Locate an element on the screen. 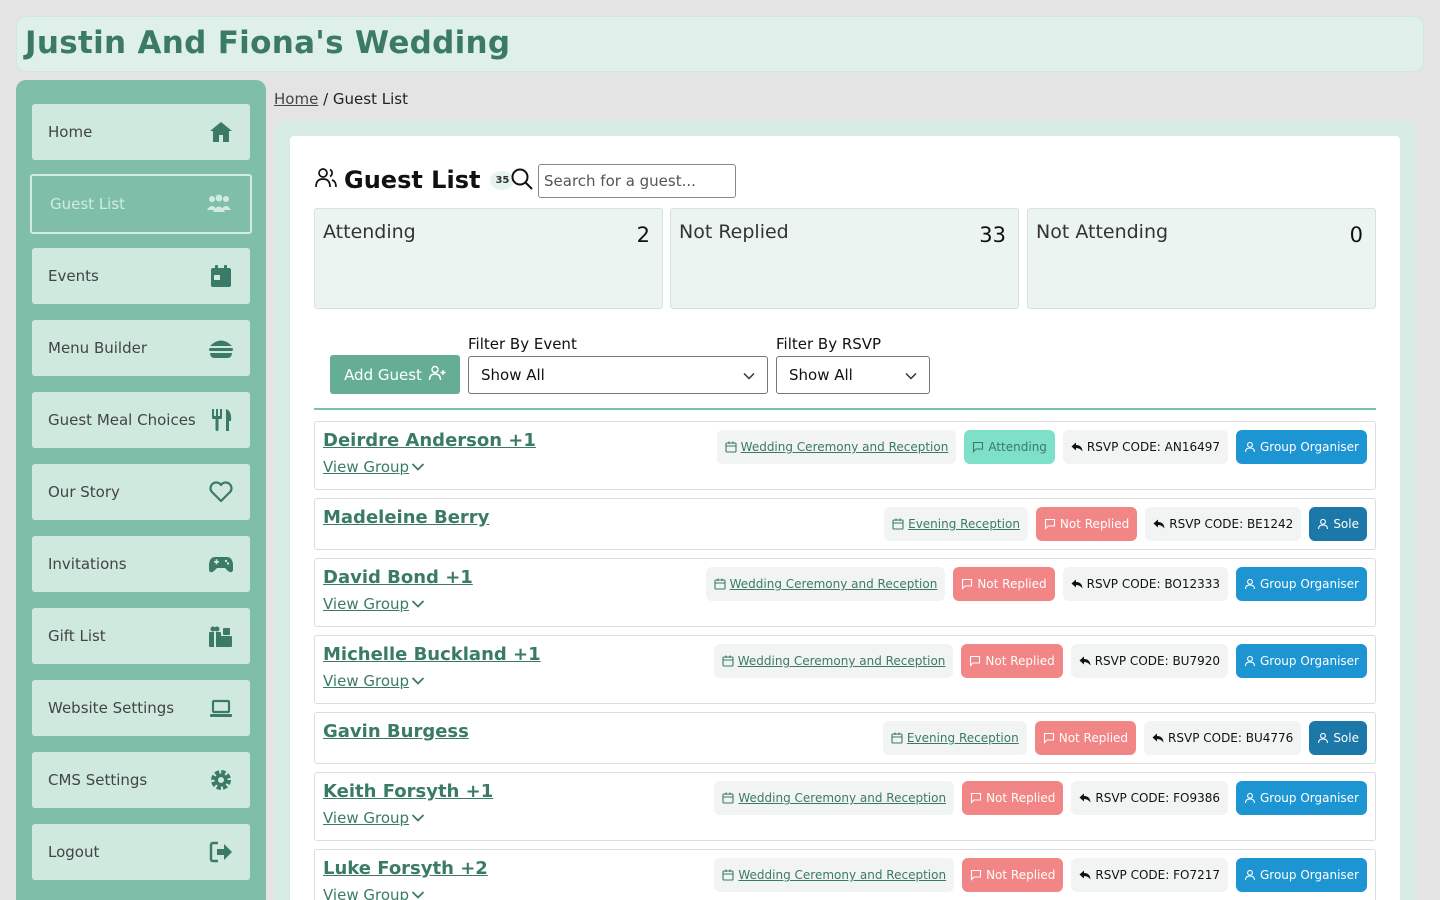 This screenshot has height=900, width=1440. nav-our-story: Our Story is located at coordinates (141, 492).